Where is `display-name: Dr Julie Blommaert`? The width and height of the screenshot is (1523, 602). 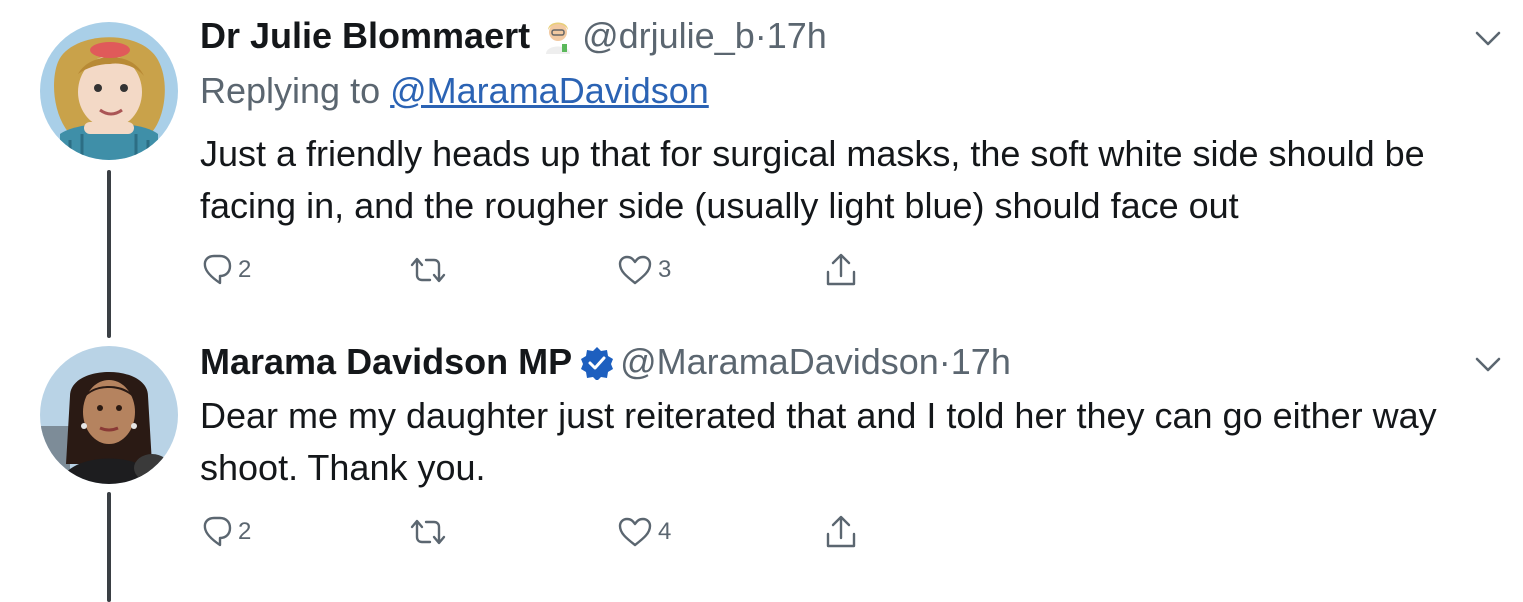 display-name: Dr Julie Blommaert is located at coordinates (365, 35).